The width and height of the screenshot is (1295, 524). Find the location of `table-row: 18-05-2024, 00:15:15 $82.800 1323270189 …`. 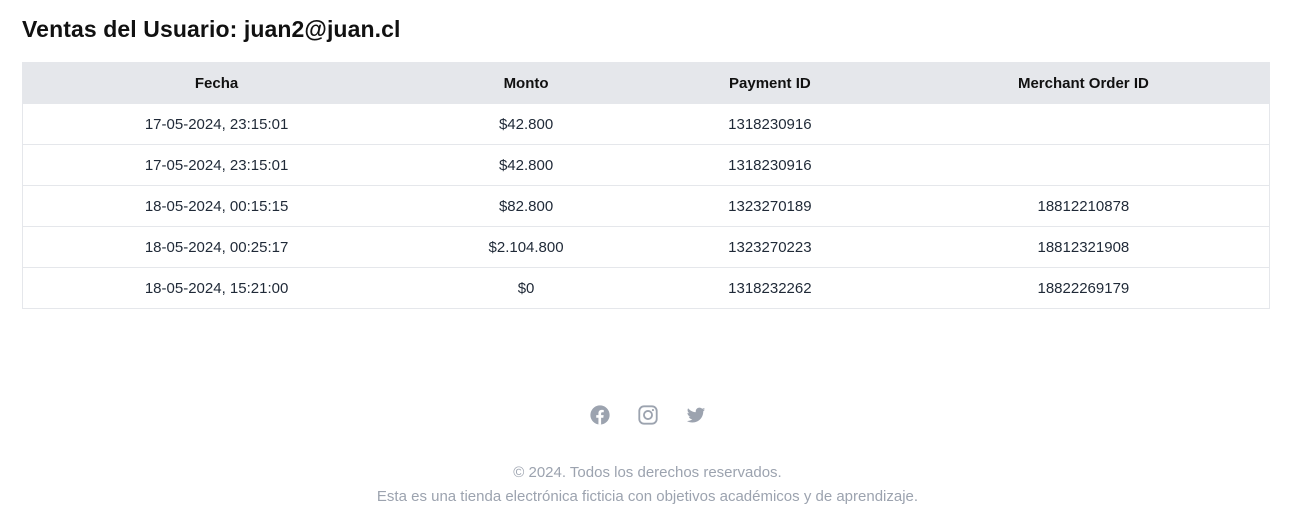

table-row: 18-05-2024, 00:15:15 $82.800 1323270189 … is located at coordinates (646, 206).